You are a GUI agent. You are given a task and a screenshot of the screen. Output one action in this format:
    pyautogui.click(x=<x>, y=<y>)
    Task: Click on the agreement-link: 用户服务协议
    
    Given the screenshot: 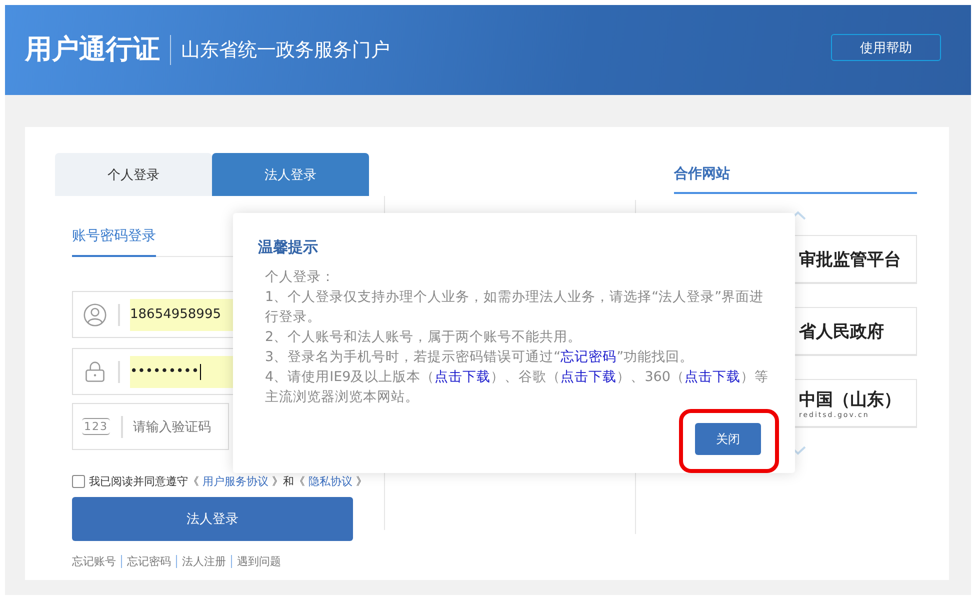 What is the action you would take?
    pyautogui.click(x=235, y=481)
    